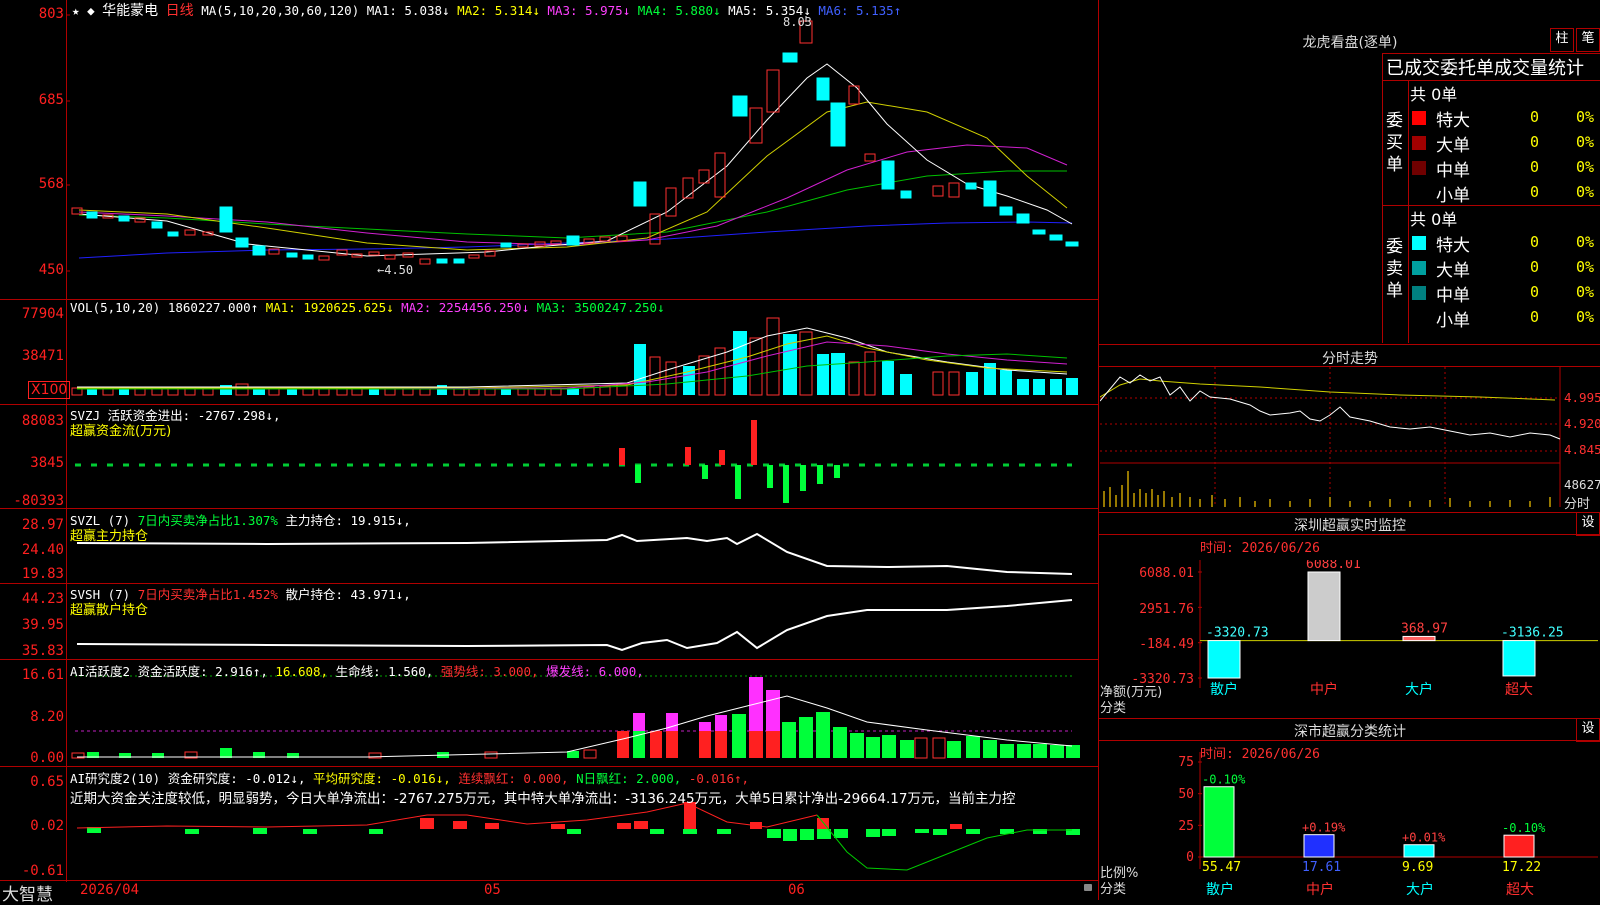  I want to click on axis-month-05: 05, so click(492, 890).